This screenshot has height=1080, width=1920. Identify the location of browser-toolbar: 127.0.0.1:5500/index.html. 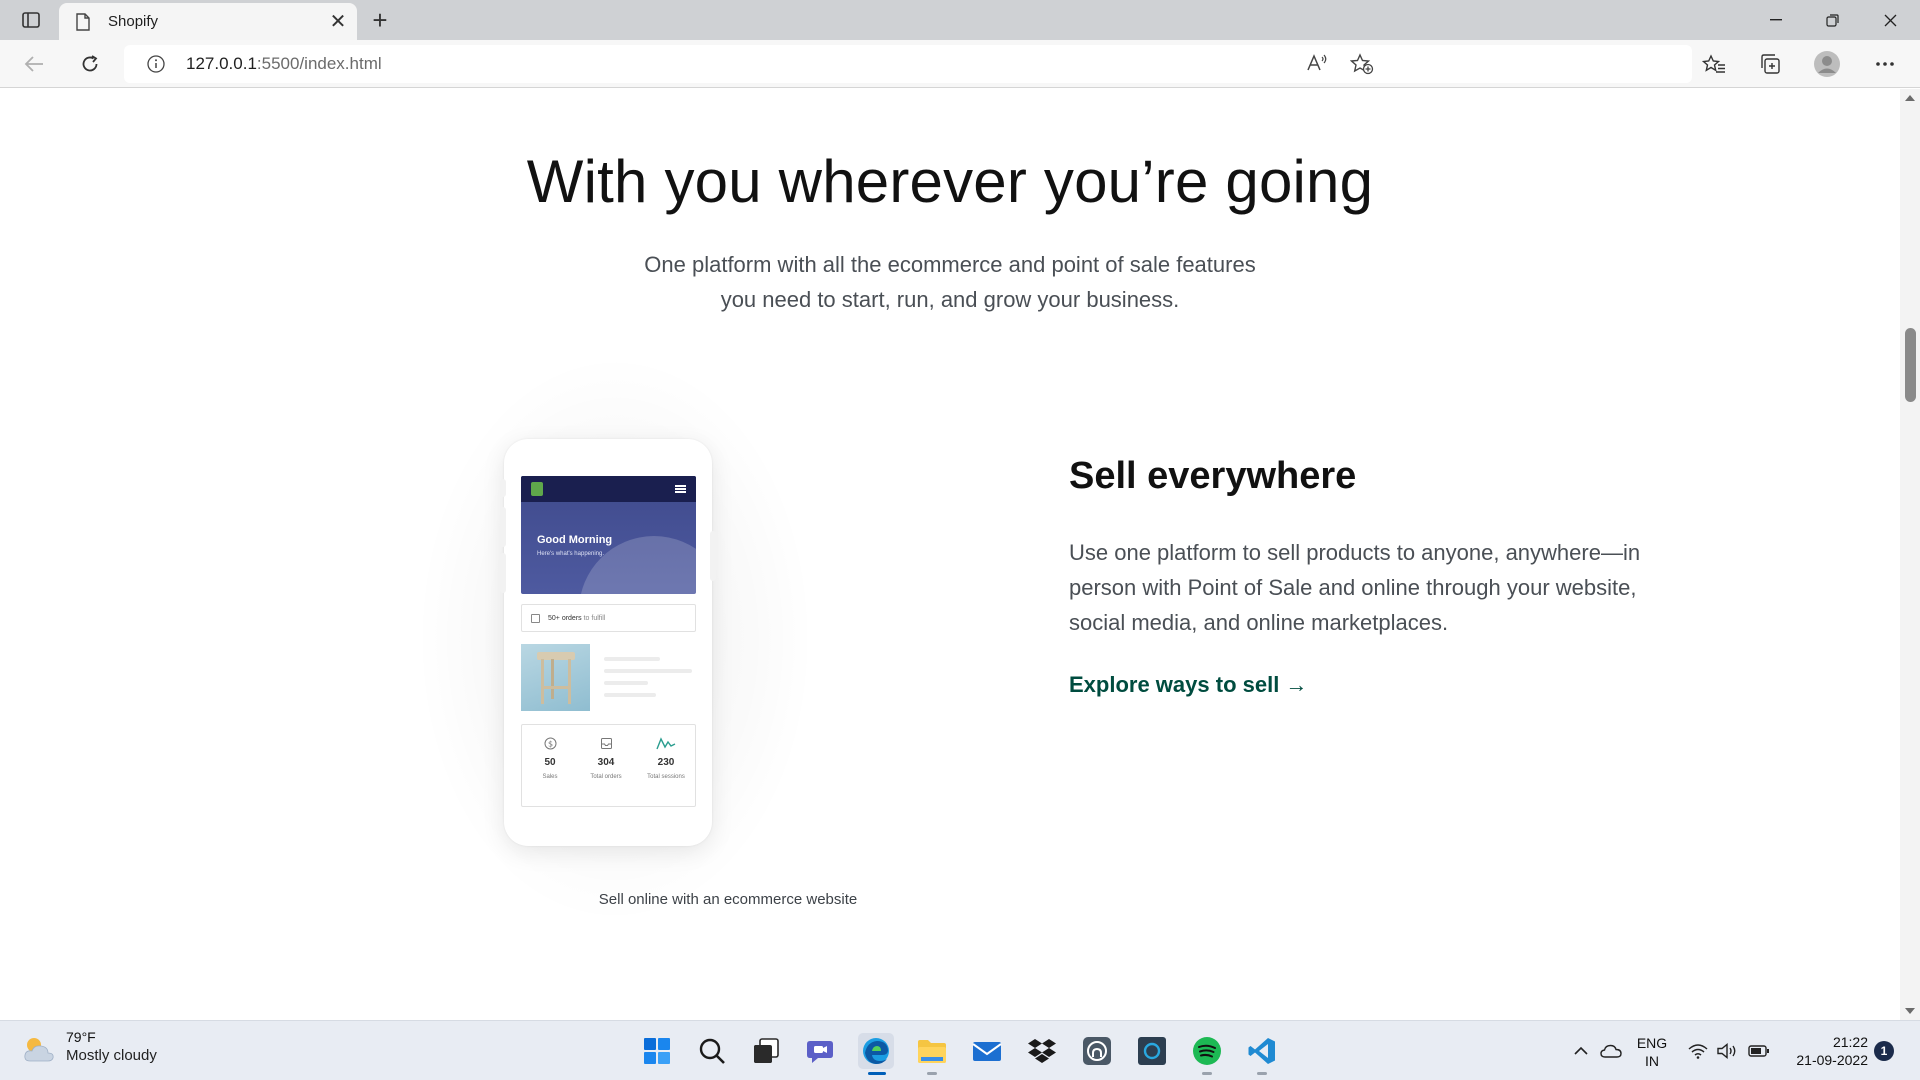
(960, 64).